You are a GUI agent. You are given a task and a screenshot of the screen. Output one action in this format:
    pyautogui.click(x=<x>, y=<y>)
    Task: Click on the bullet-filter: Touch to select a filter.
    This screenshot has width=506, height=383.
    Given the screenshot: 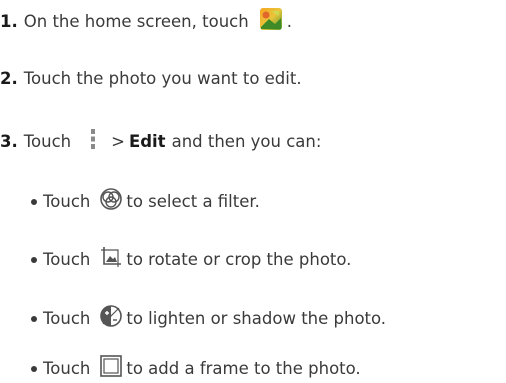 What is the action you would take?
    pyautogui.click(x=145, y=202)
    